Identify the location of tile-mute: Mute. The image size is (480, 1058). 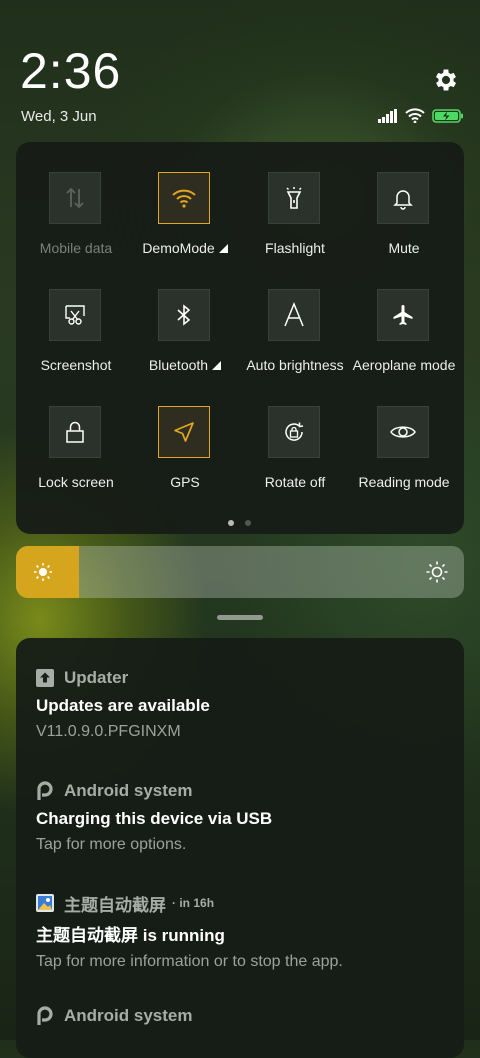
(404, 199).